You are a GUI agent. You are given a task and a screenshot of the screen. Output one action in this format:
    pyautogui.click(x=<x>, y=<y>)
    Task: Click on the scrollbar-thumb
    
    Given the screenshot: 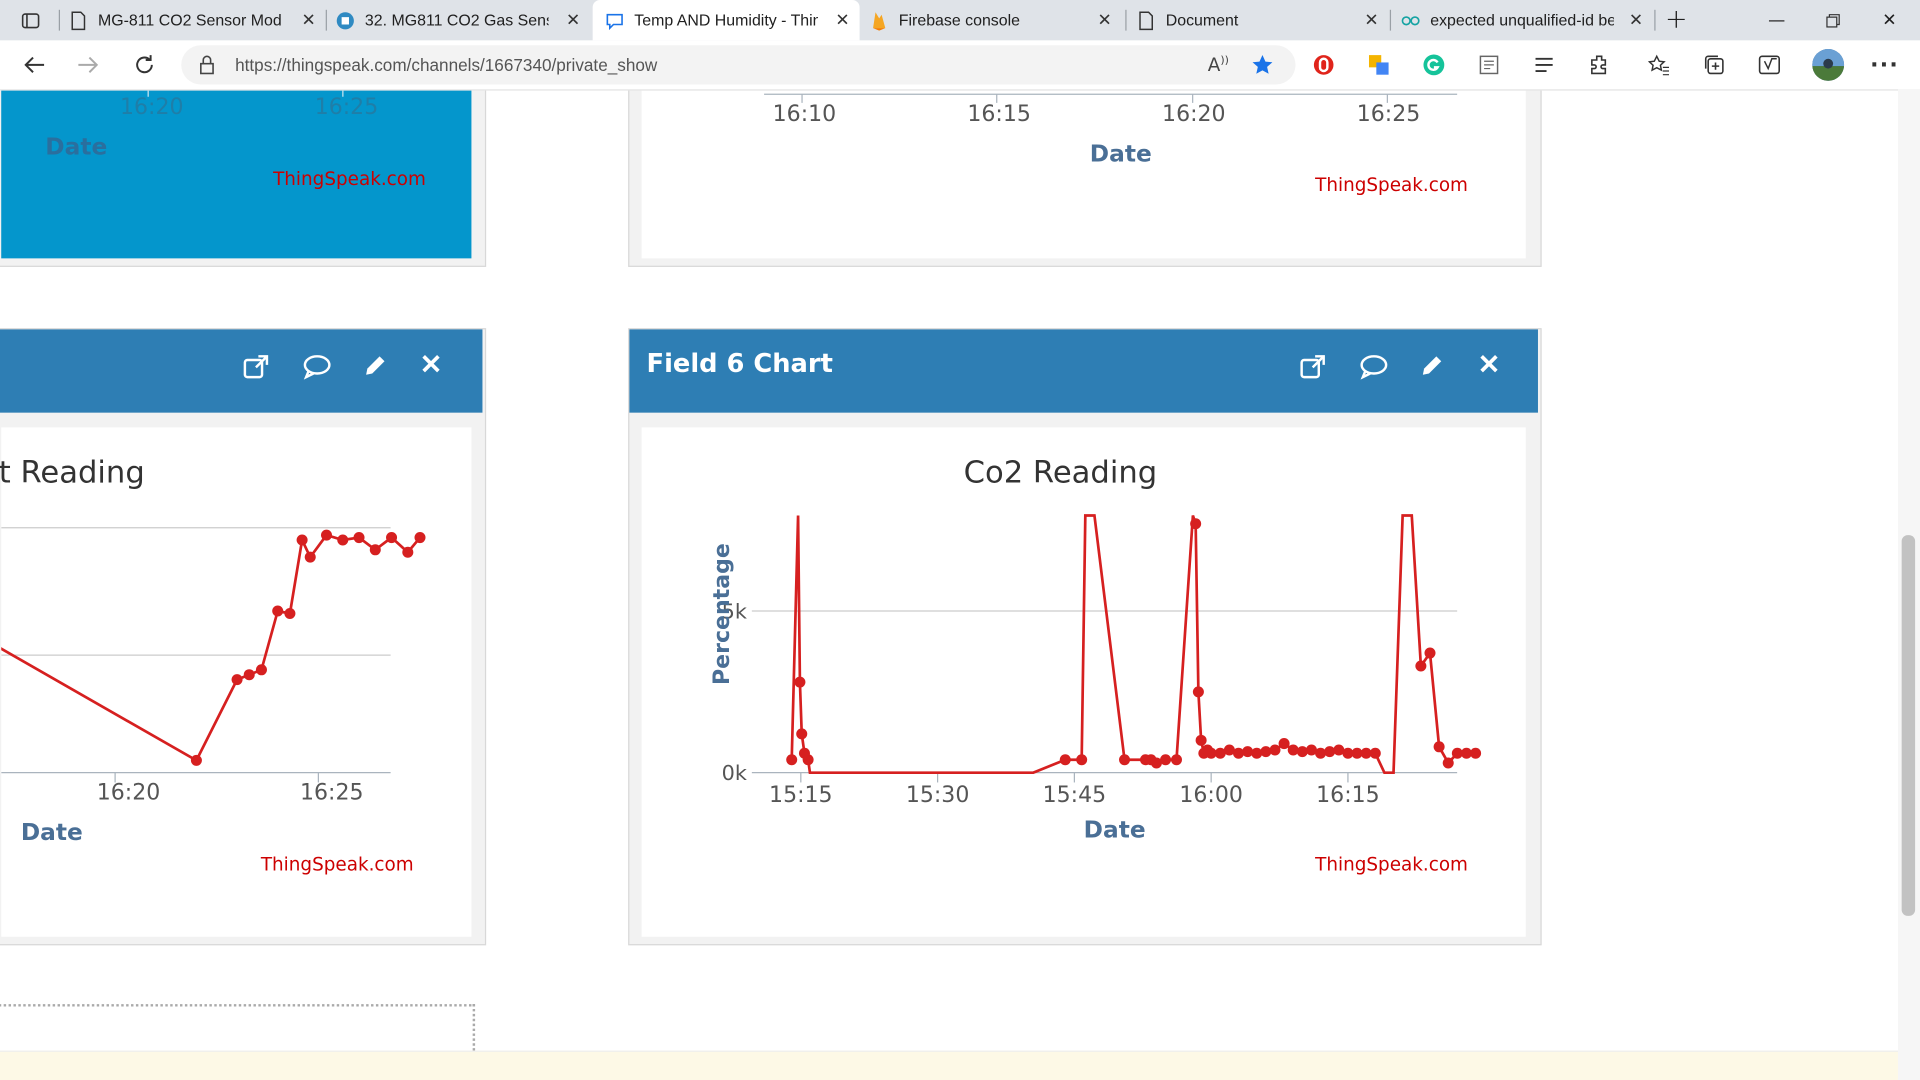 What is the action you would take?
    pyautogui.click(x=1908, y=725)
    